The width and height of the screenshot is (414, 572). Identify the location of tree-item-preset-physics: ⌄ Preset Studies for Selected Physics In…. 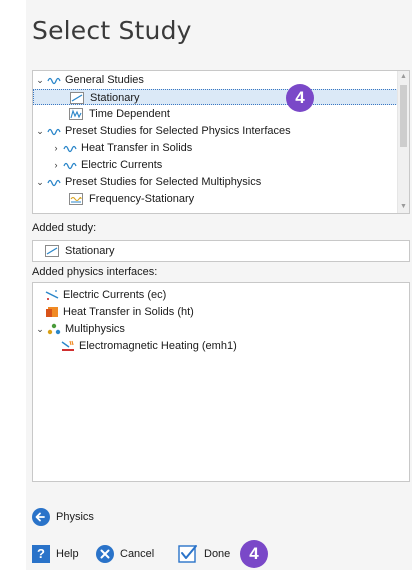
(215, 131).